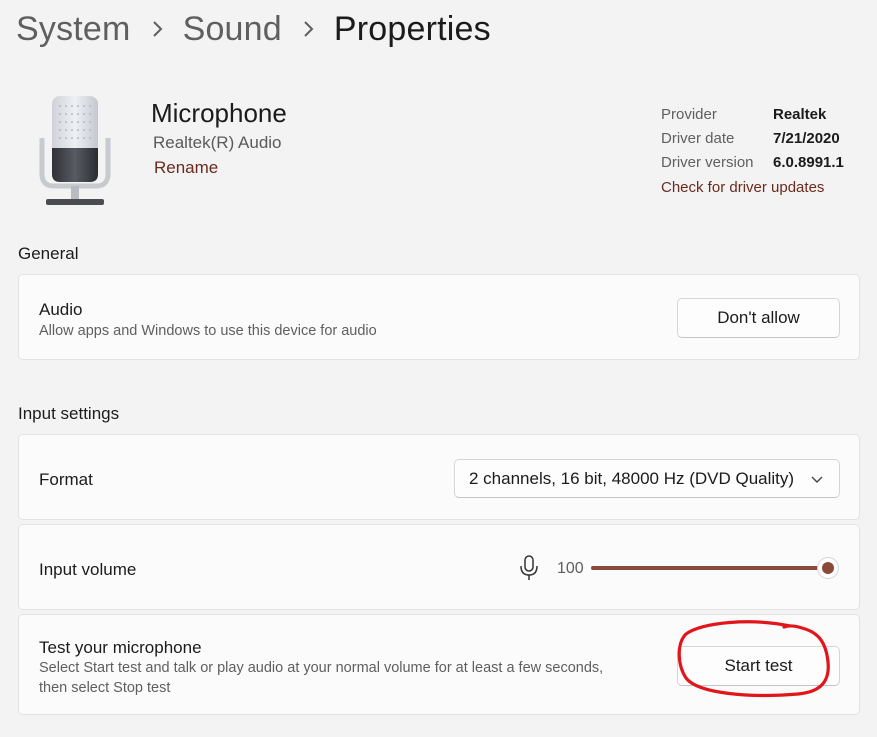 The height and width of the screenshot is (737, 877). What do you see at coordinates (186, 168) in the screenshot?
I see `rename-link: Rename` at bounding box center [186, 168].